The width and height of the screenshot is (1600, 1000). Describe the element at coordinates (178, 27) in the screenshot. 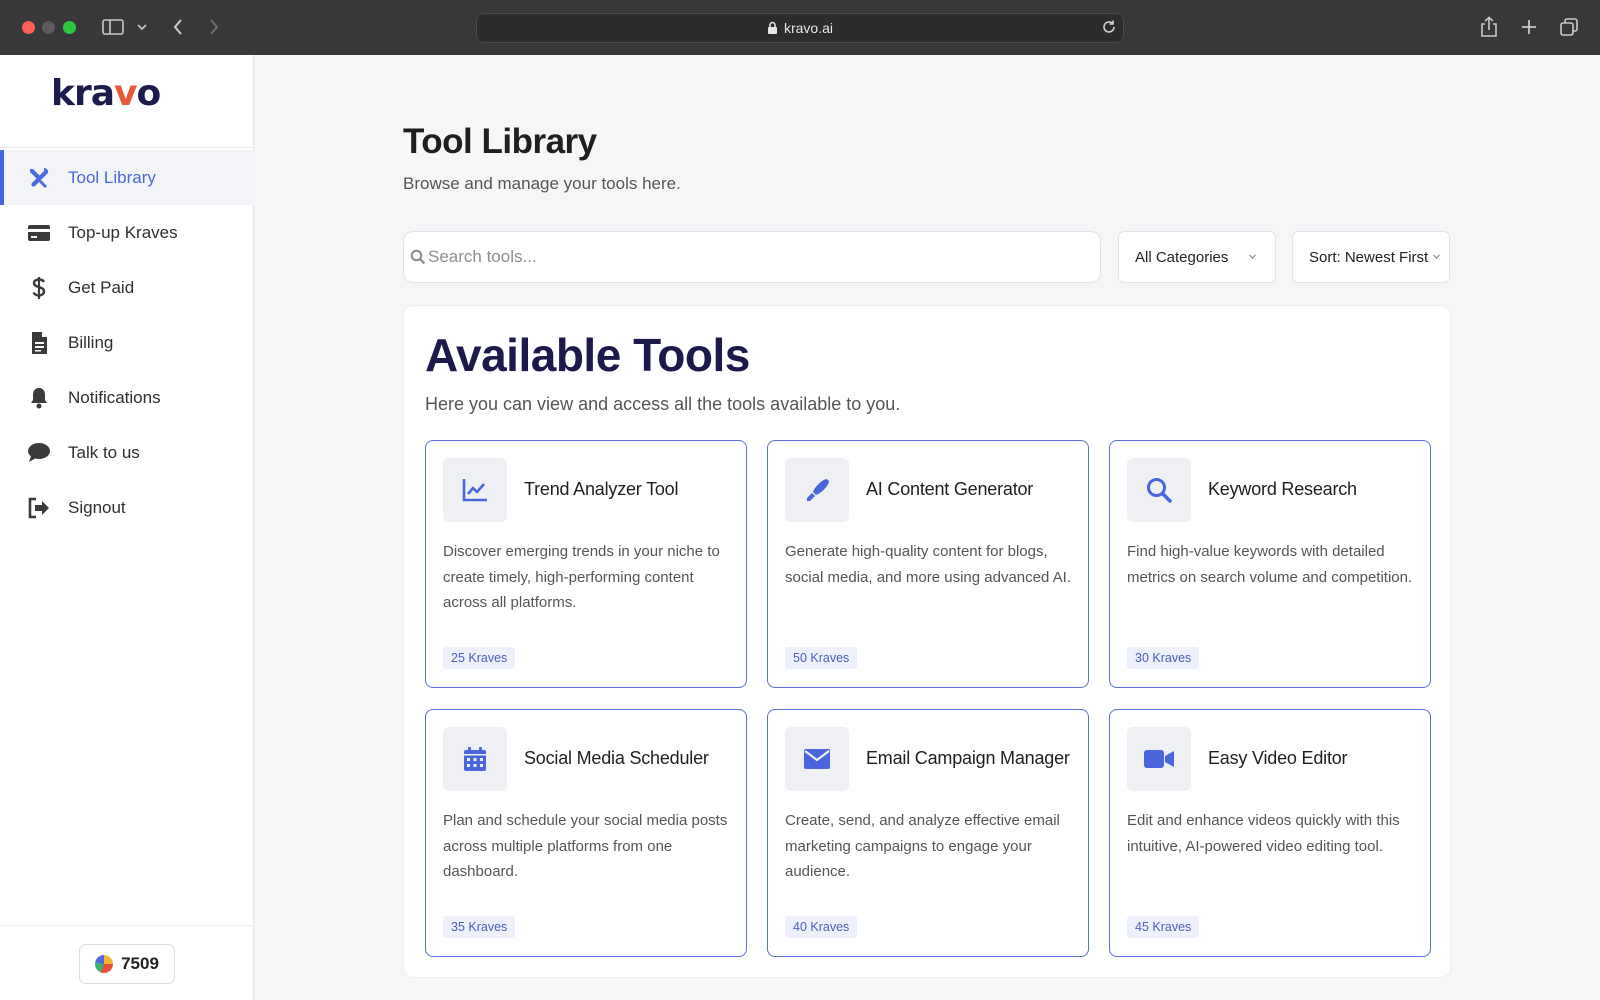

I see `back-arrow-icon` at that location.